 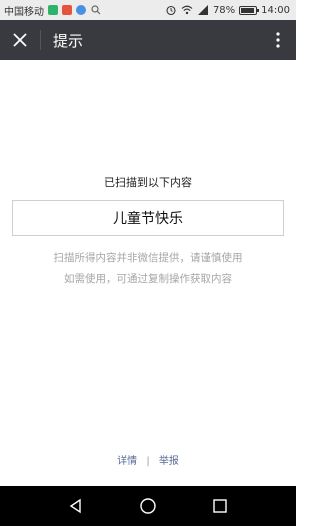 What do you see at coordinates (224, 10) in the screenshot?
I see `battery-percent: 78%` at bounding box center [224, 10].